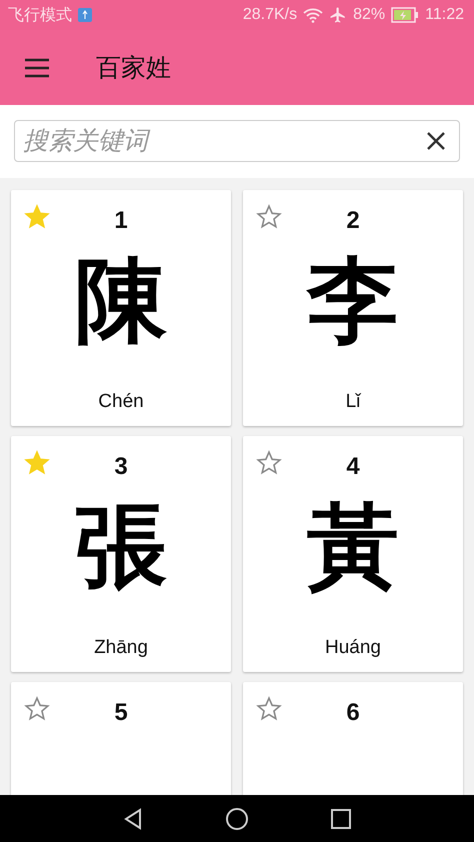  I want to click on surname-character: 李, so click(353, 301).